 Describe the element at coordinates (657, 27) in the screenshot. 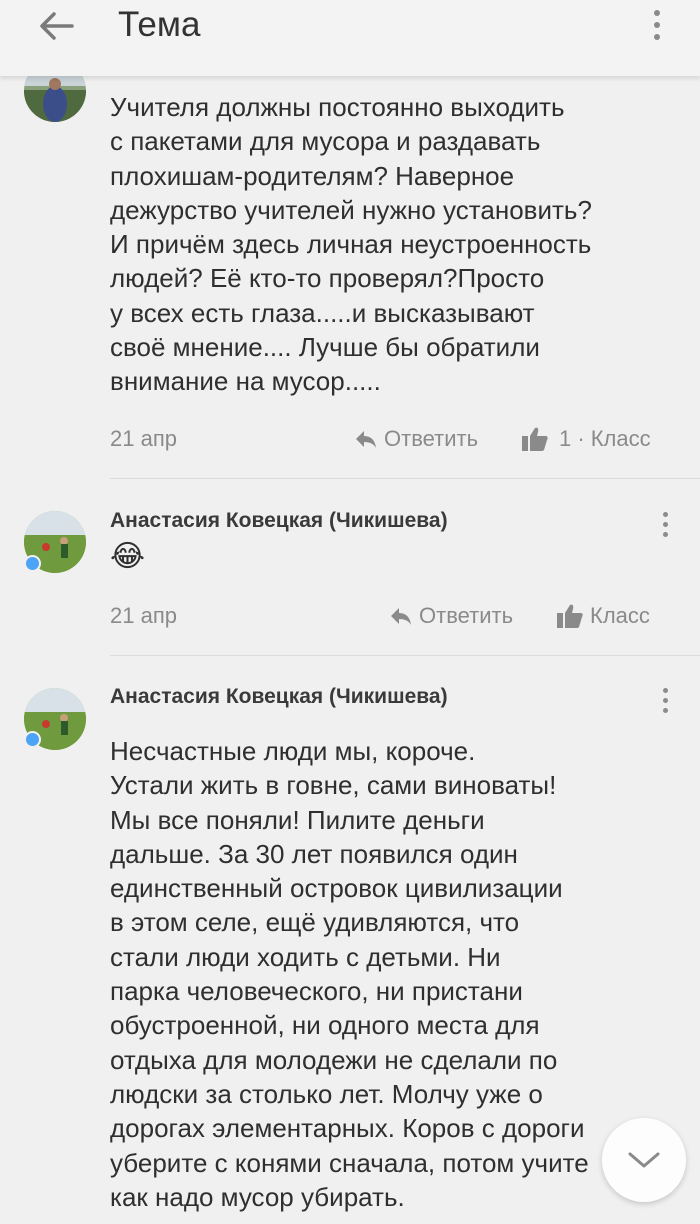

I see `more-vertical-icon` at that location.